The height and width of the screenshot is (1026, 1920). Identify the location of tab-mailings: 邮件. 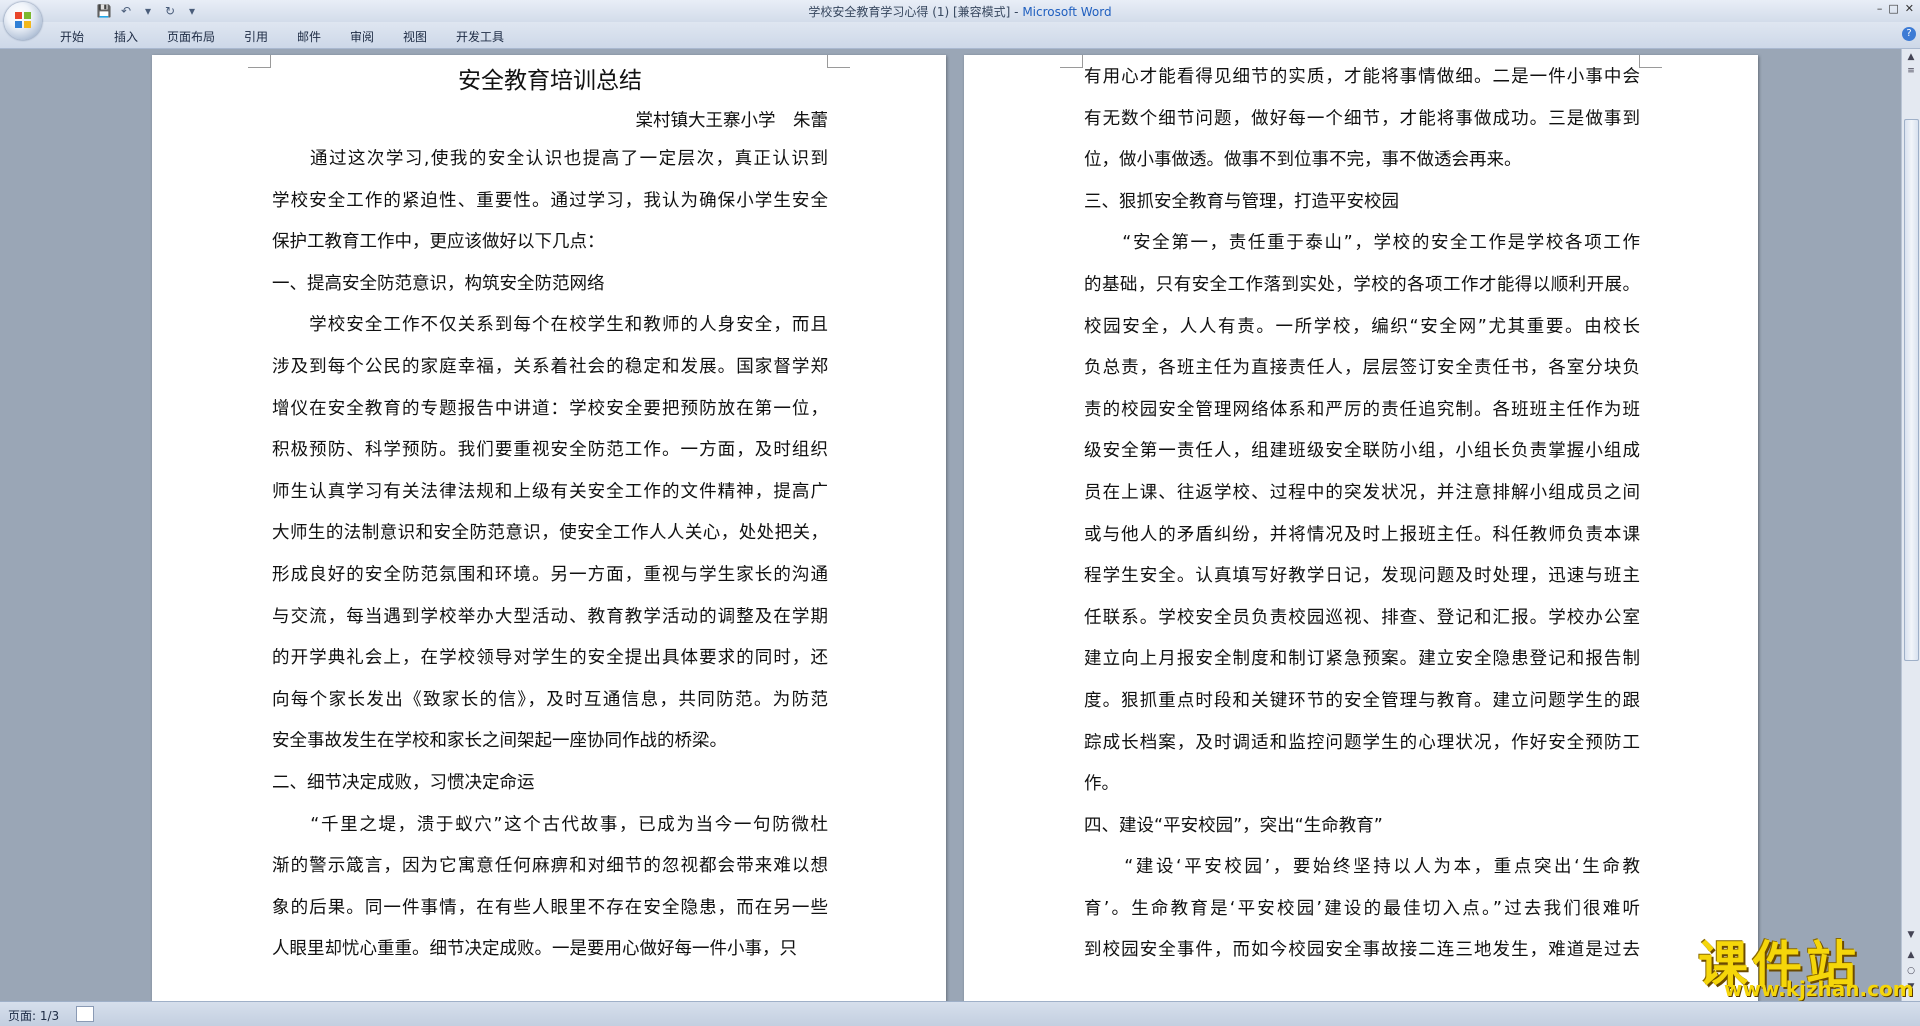
(309, 36).